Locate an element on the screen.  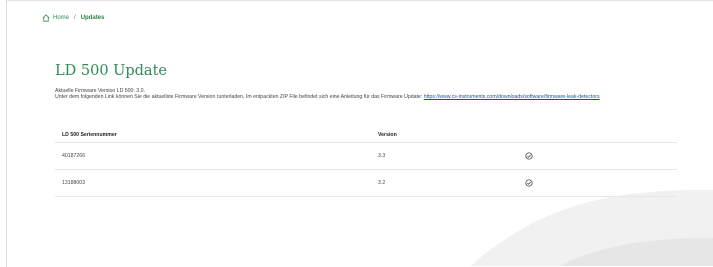
version-cell: 3.2 is located at coordinates (382, 183).